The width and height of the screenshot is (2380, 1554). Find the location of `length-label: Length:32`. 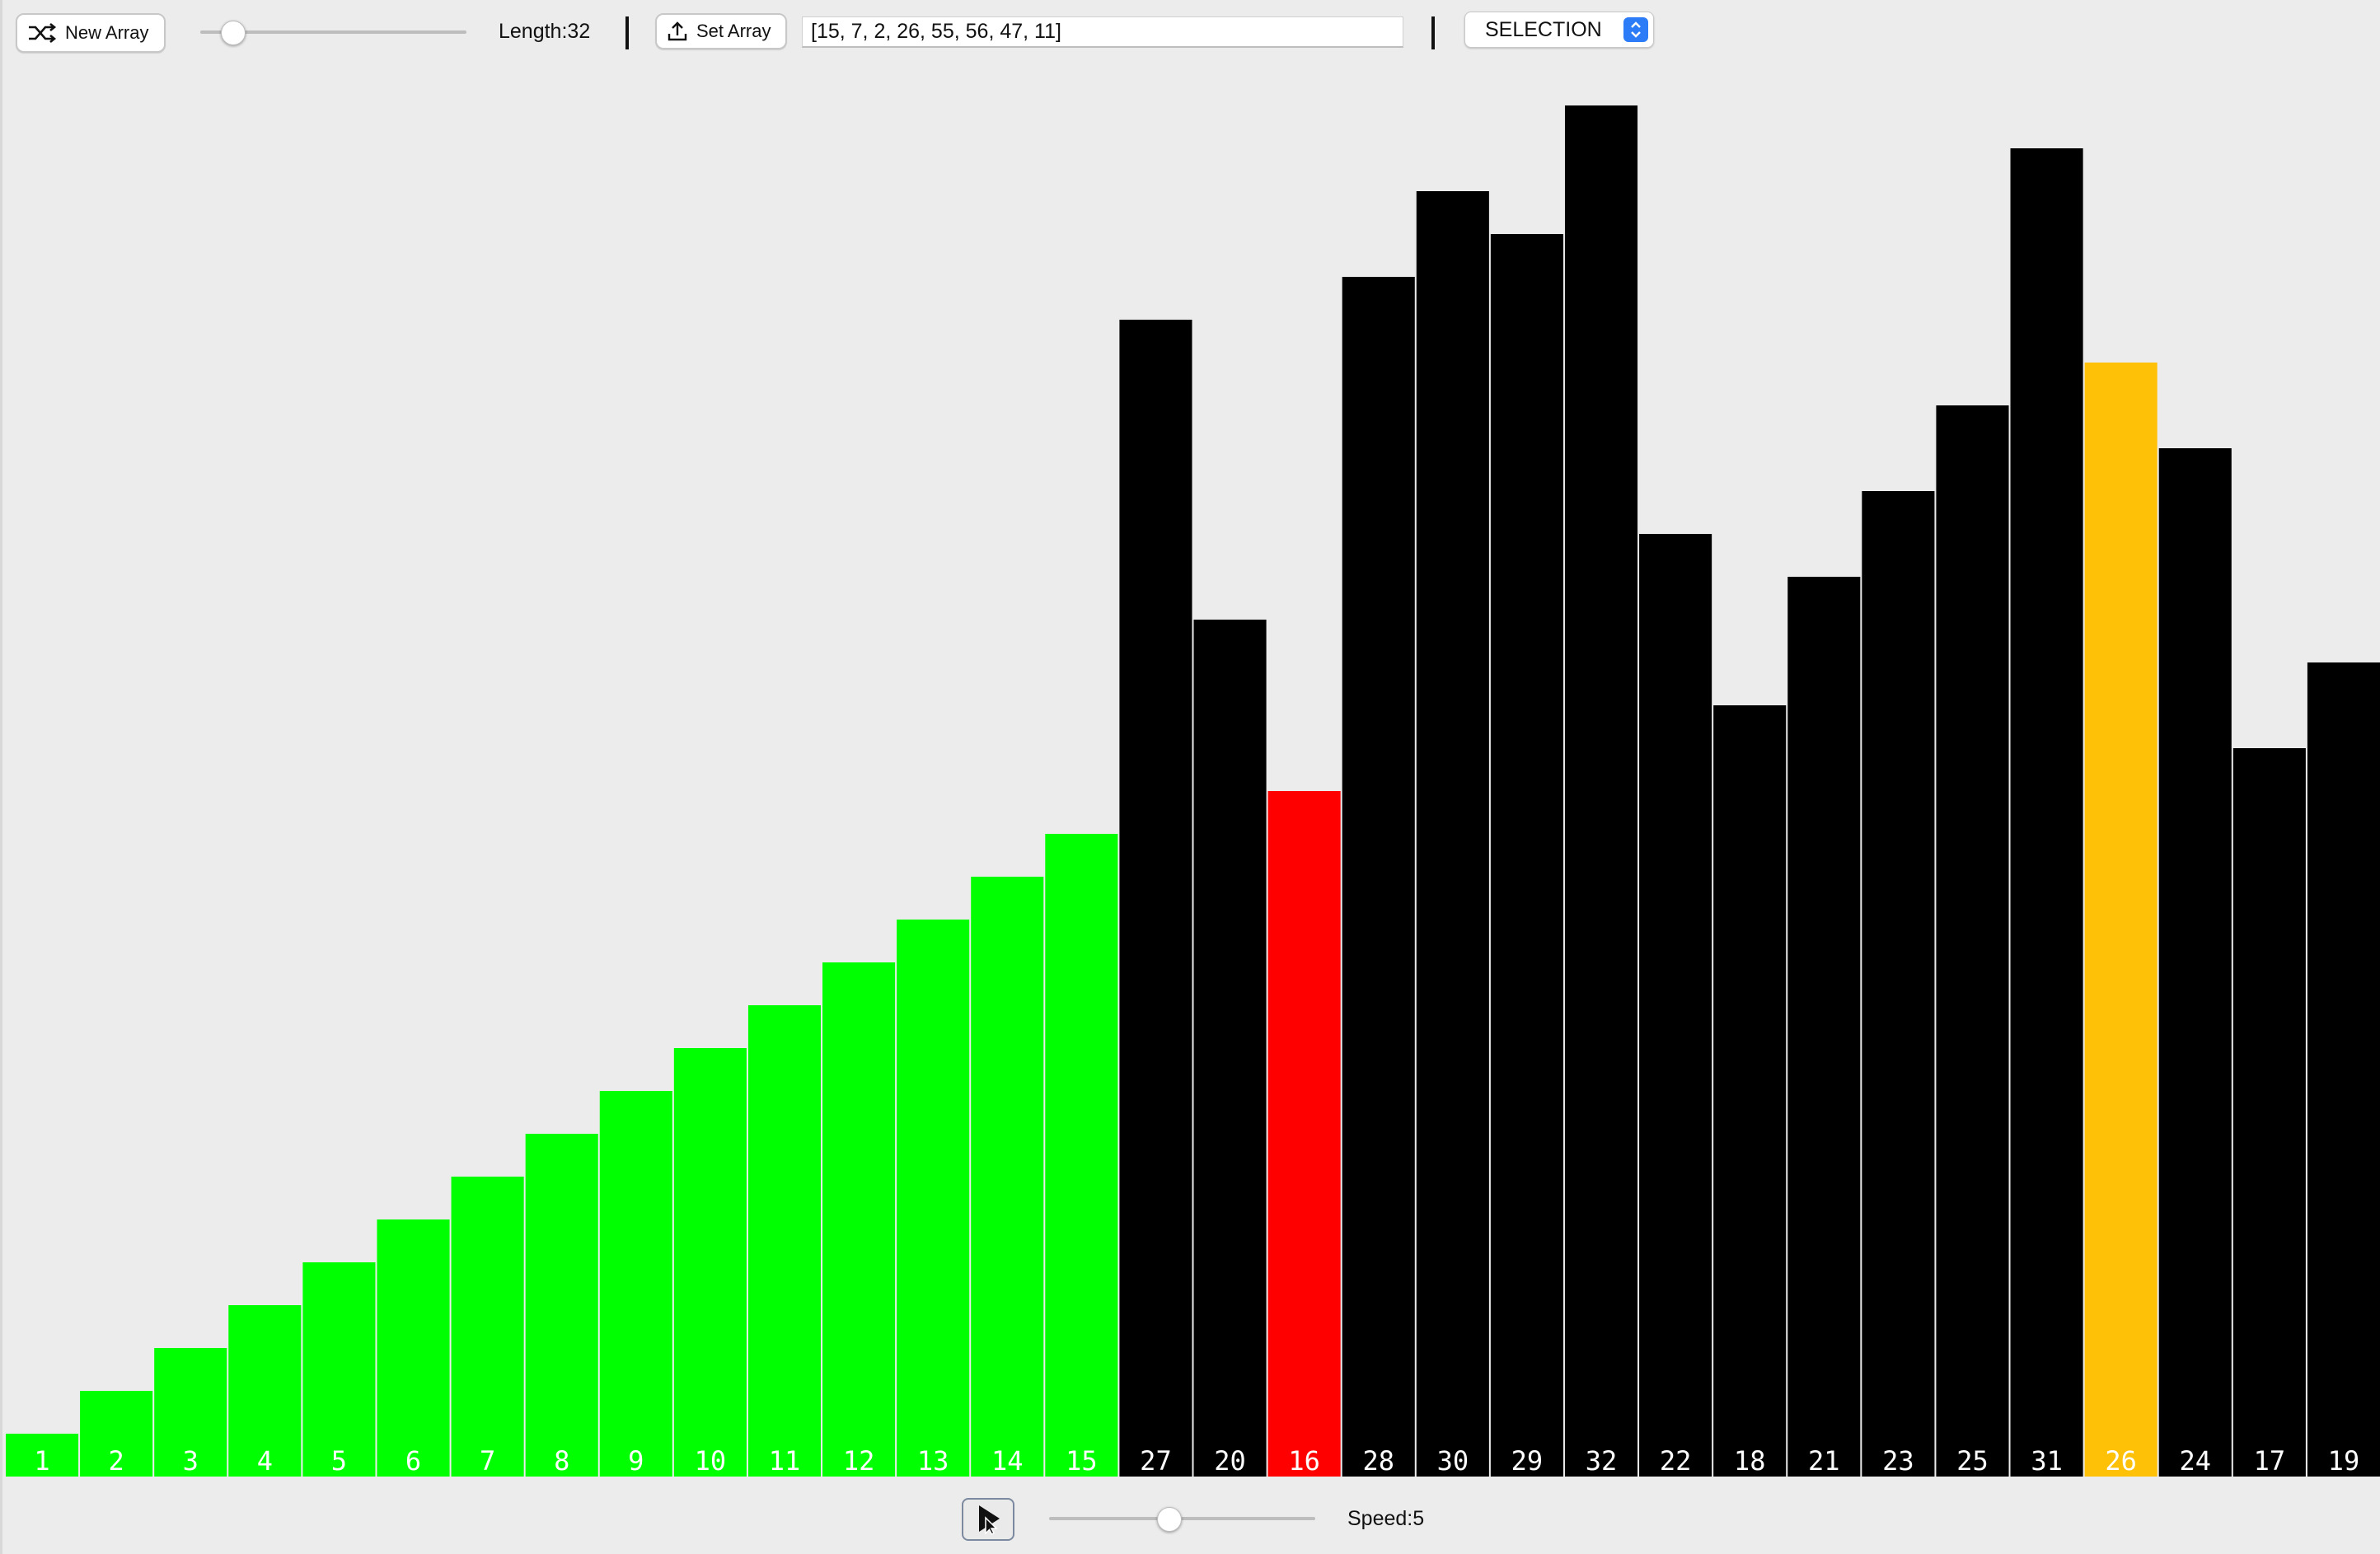

length-label: Length:32 is located at coordinates (545, 31).